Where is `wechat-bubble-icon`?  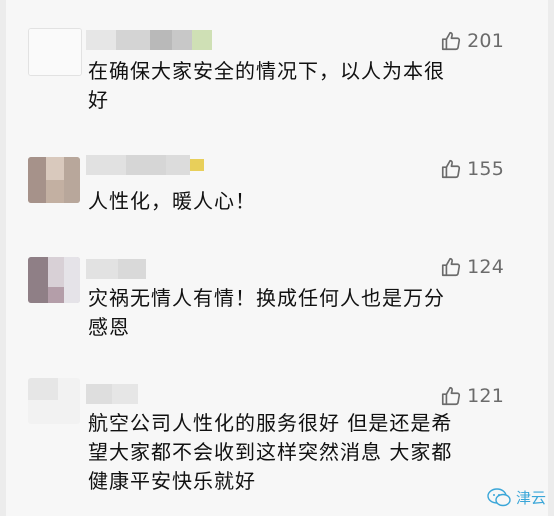 wechat-bubble-icon is located at coordinates (499, 496).